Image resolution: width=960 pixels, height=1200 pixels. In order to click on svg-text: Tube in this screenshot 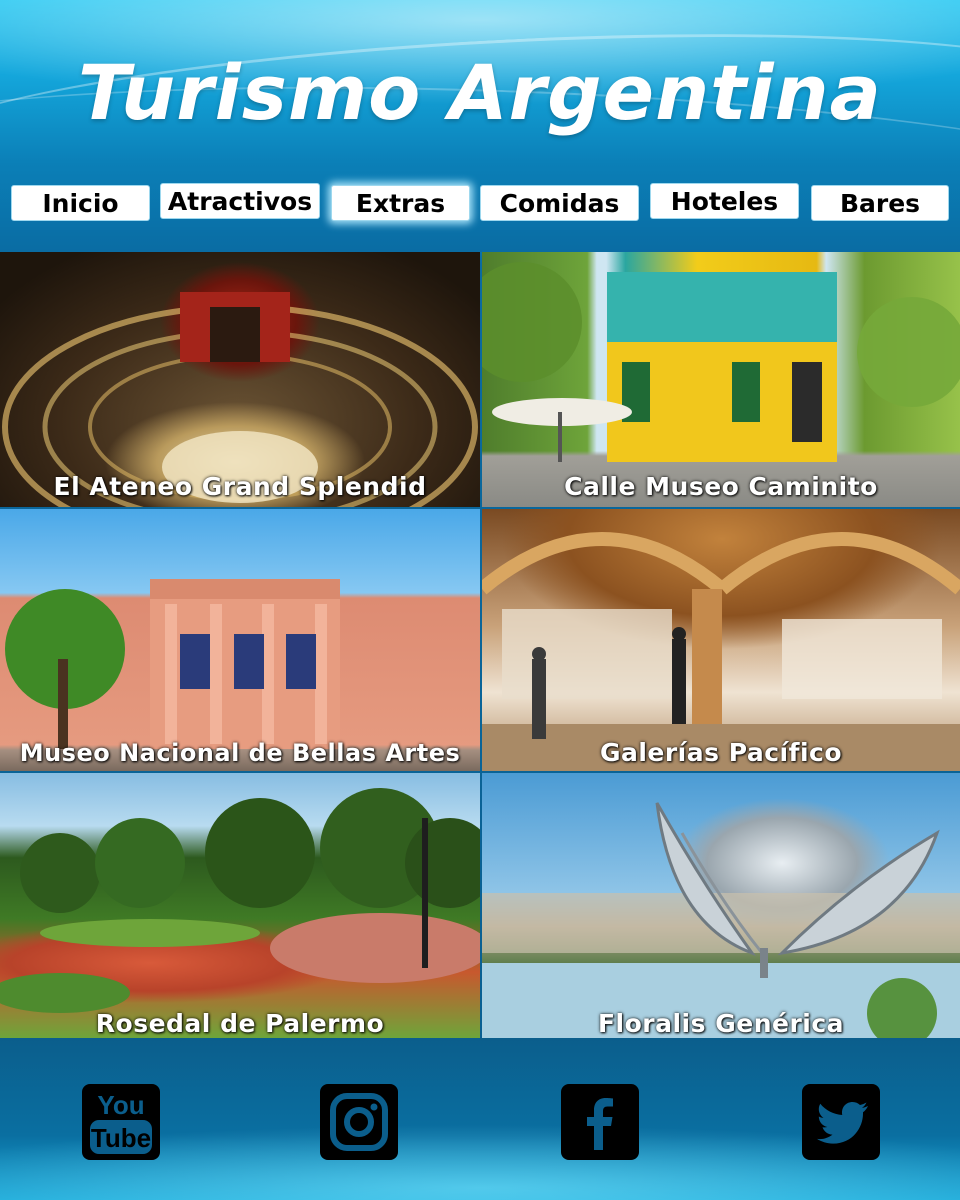, I will do `click(121, 1138)`.